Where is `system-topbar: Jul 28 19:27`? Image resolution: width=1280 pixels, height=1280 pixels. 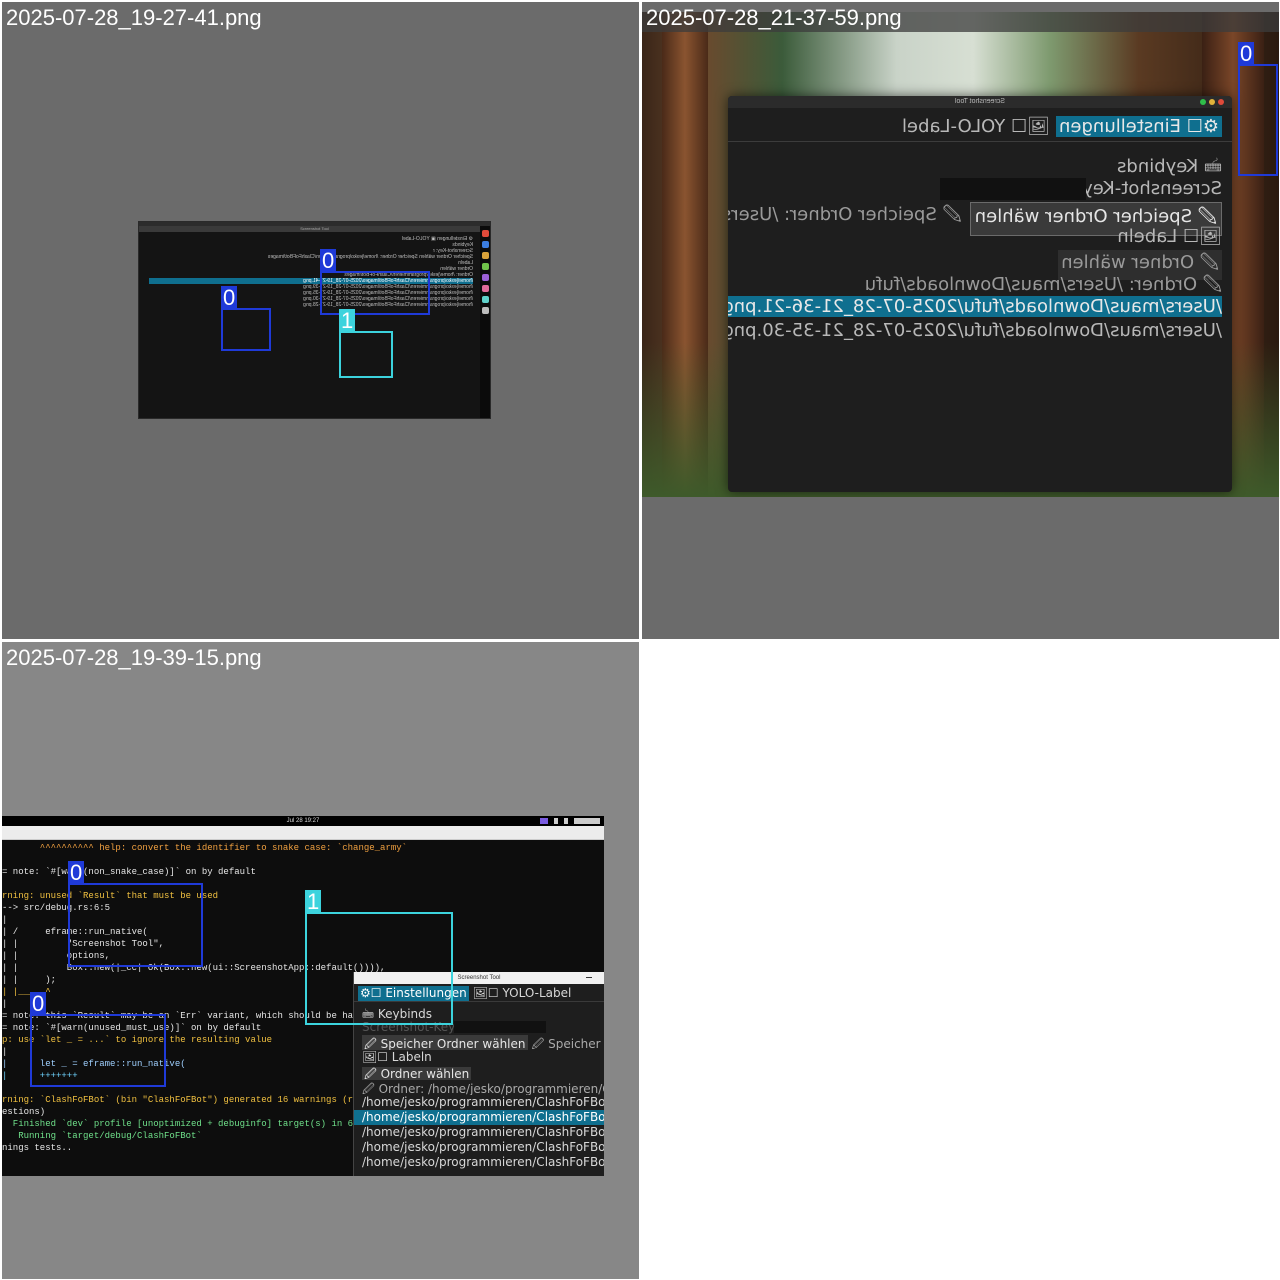 system-topbar: Jul 28 19:27 is located at coordinates (303, 821).